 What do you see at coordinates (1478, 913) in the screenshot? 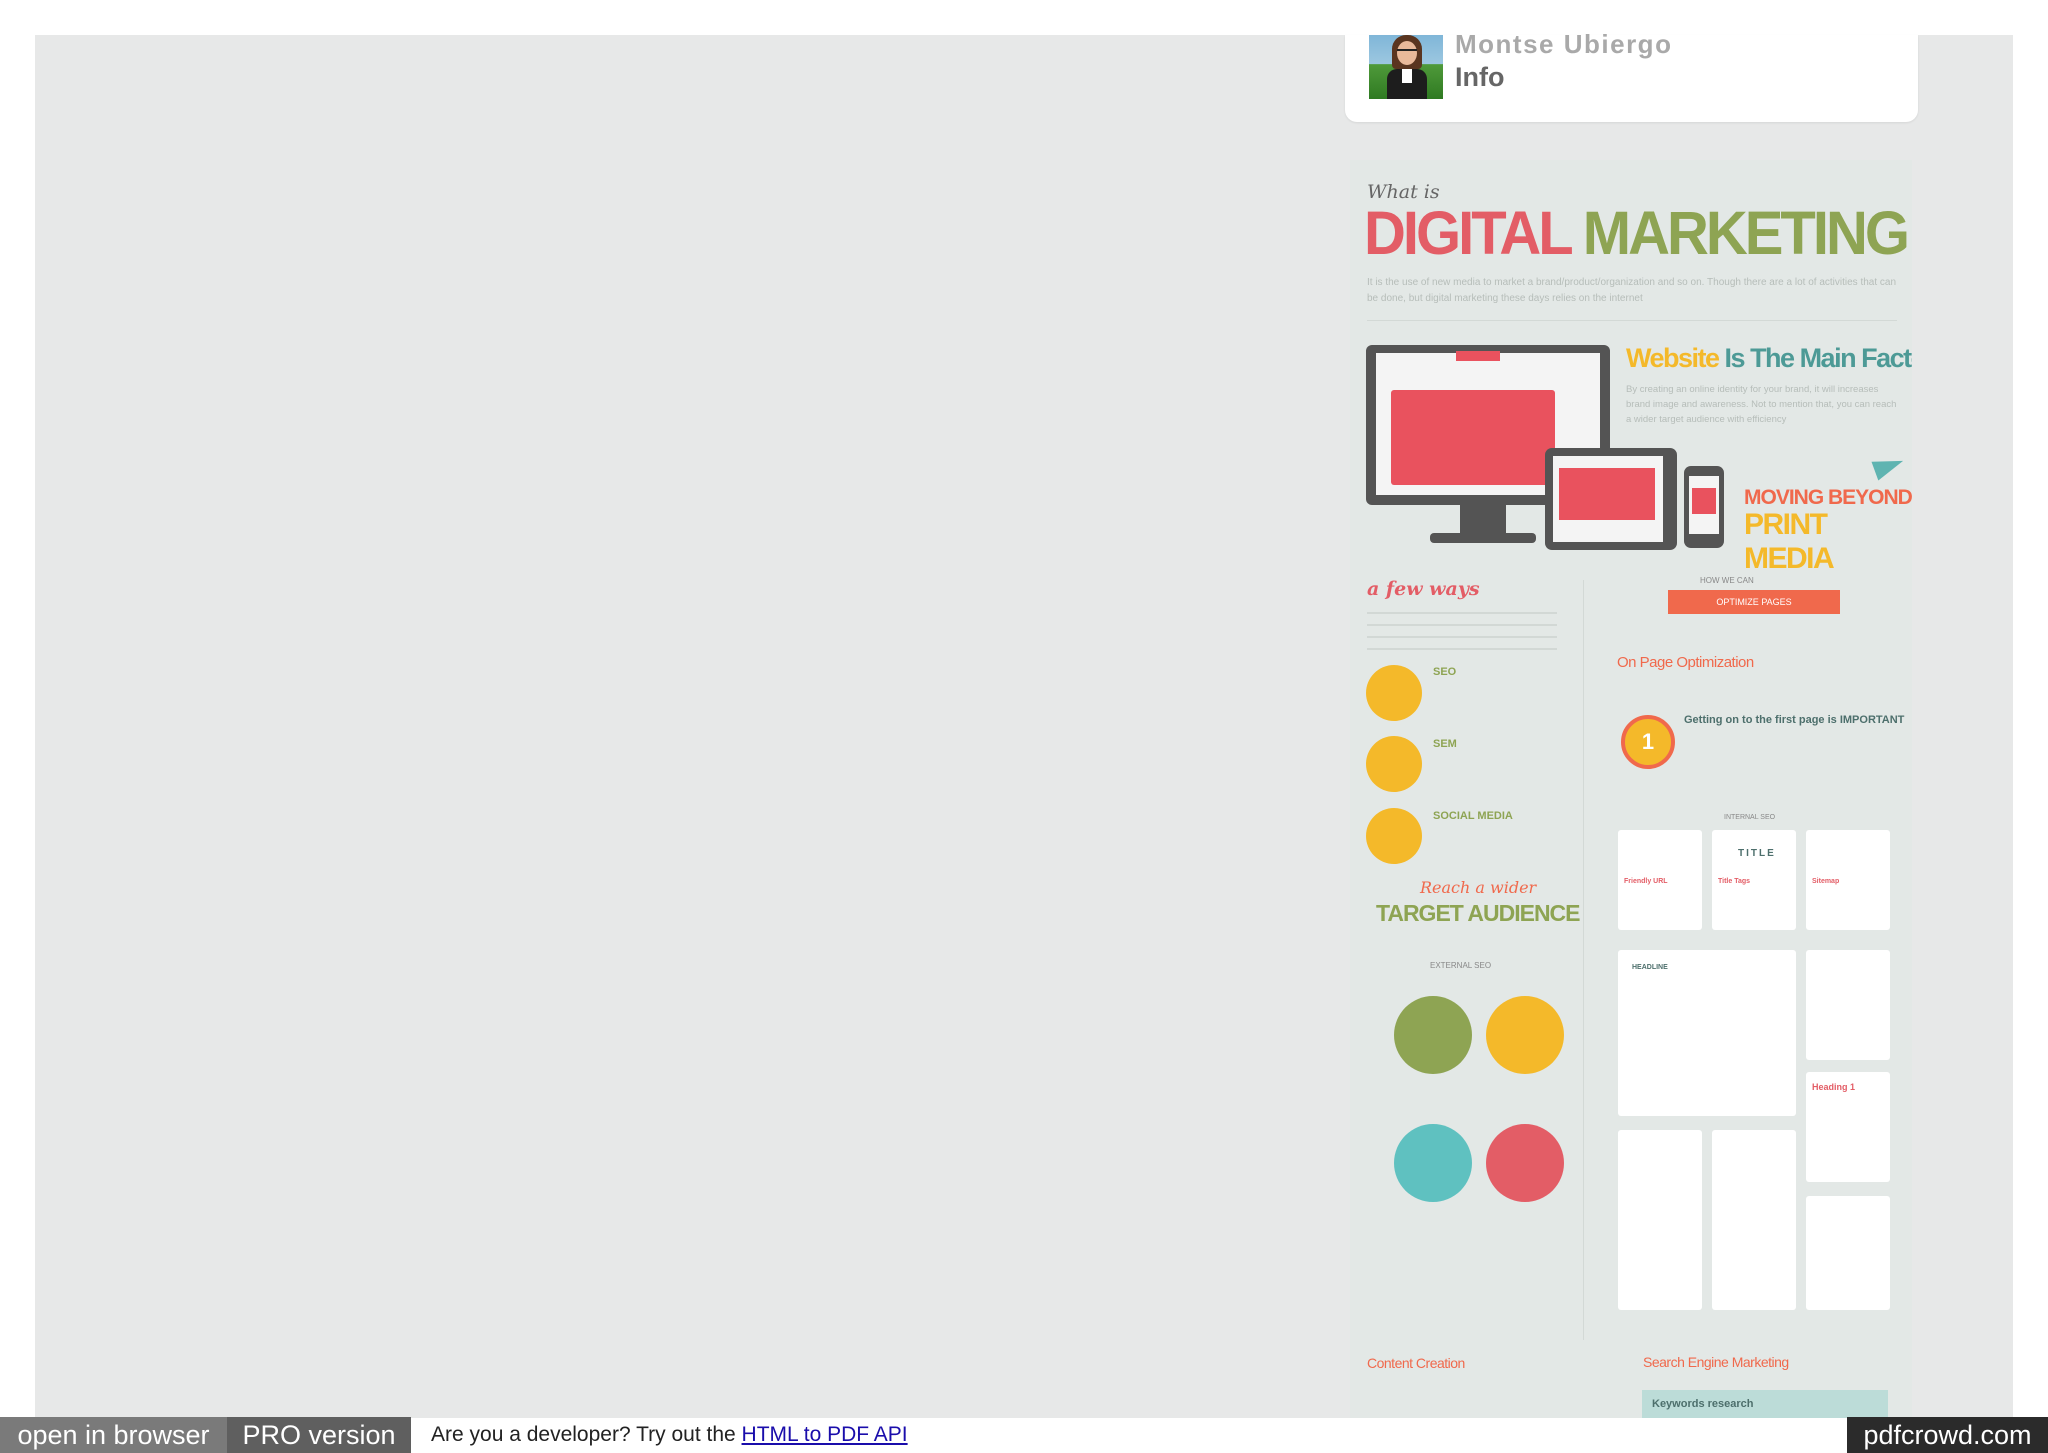
I see `target-audience: TARGET AUDIENCE` at bounding box center [1478, 913].